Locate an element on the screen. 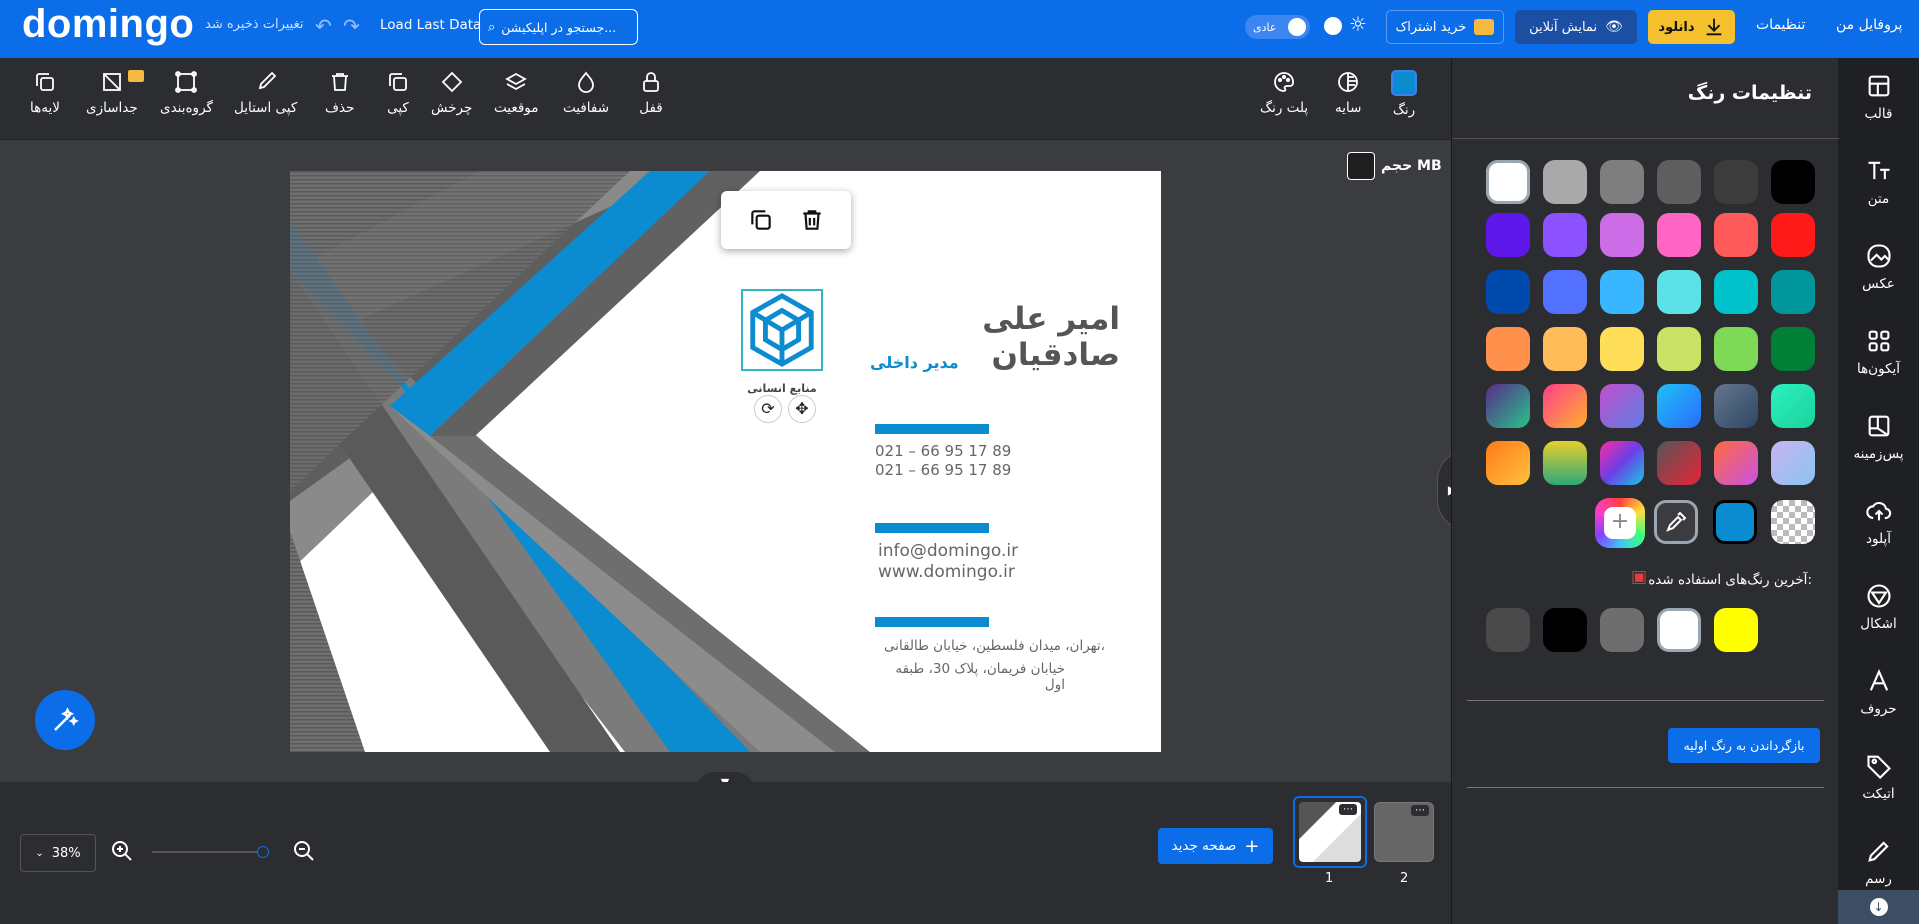 The height and width of the screenshot is (924, 1919). thumbnail-1-menu-icon: ⋯ is located at coordinates (1348, 809).